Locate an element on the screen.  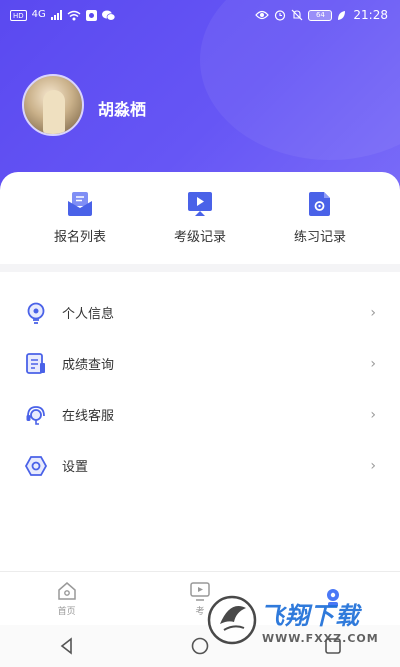
menu-item-online-service: 在线客服 › is located at coordinates (200, 414).